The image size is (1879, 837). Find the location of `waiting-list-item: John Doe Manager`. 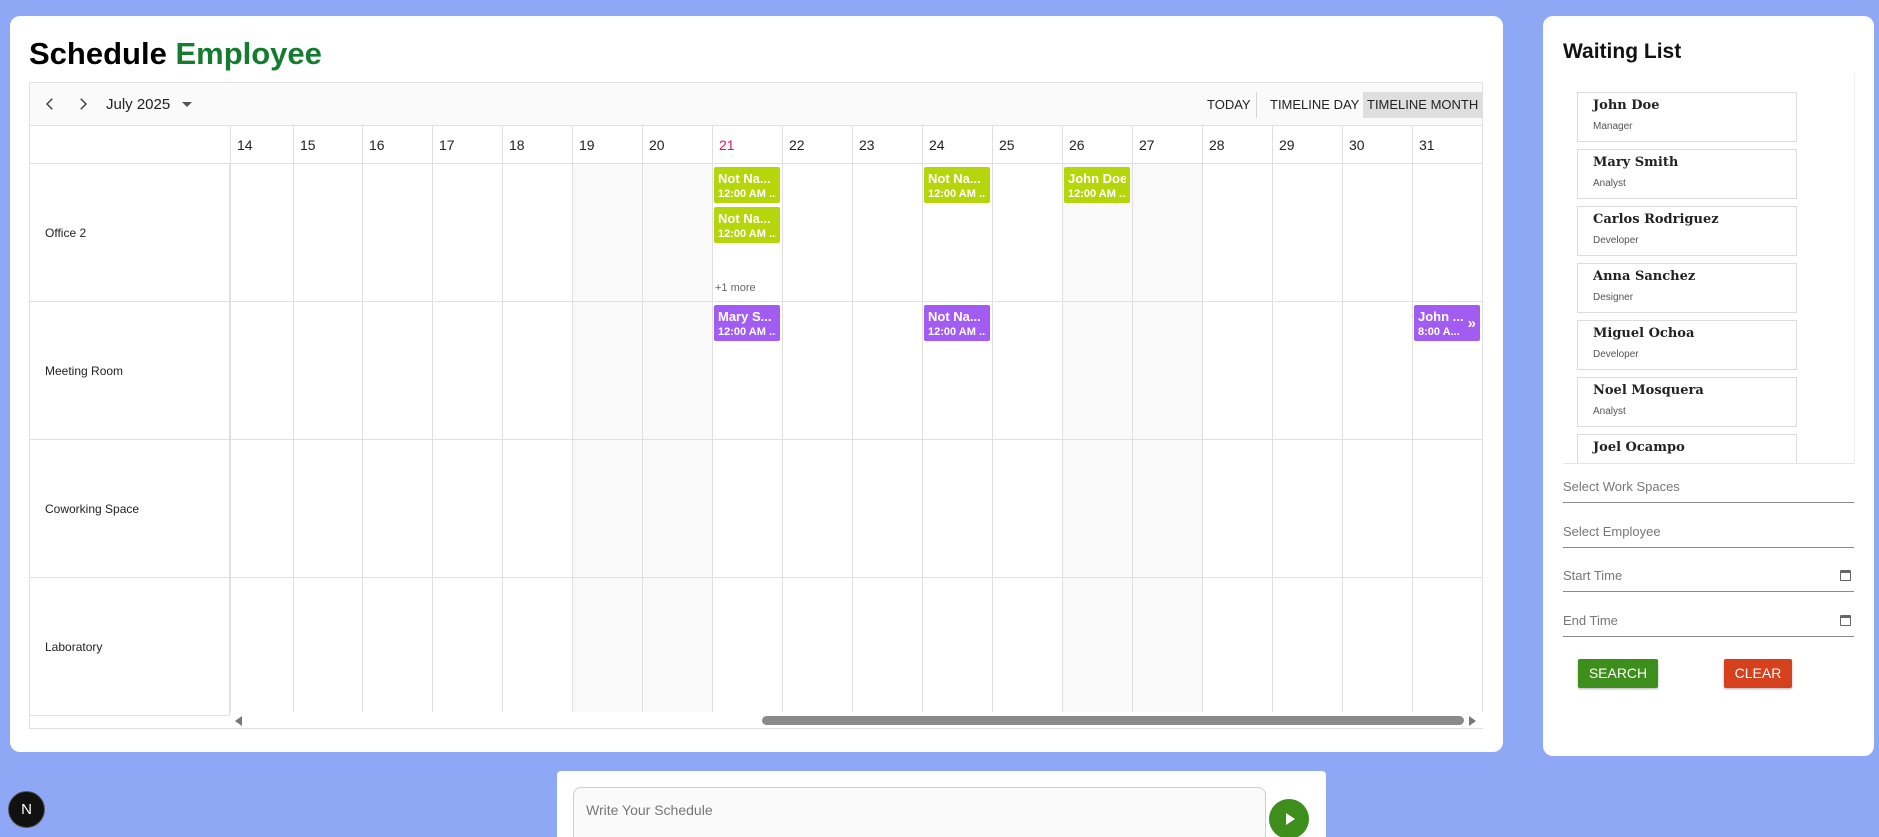

waiting-list-item: John Doe Manager is located at coordinates (1687, 117).